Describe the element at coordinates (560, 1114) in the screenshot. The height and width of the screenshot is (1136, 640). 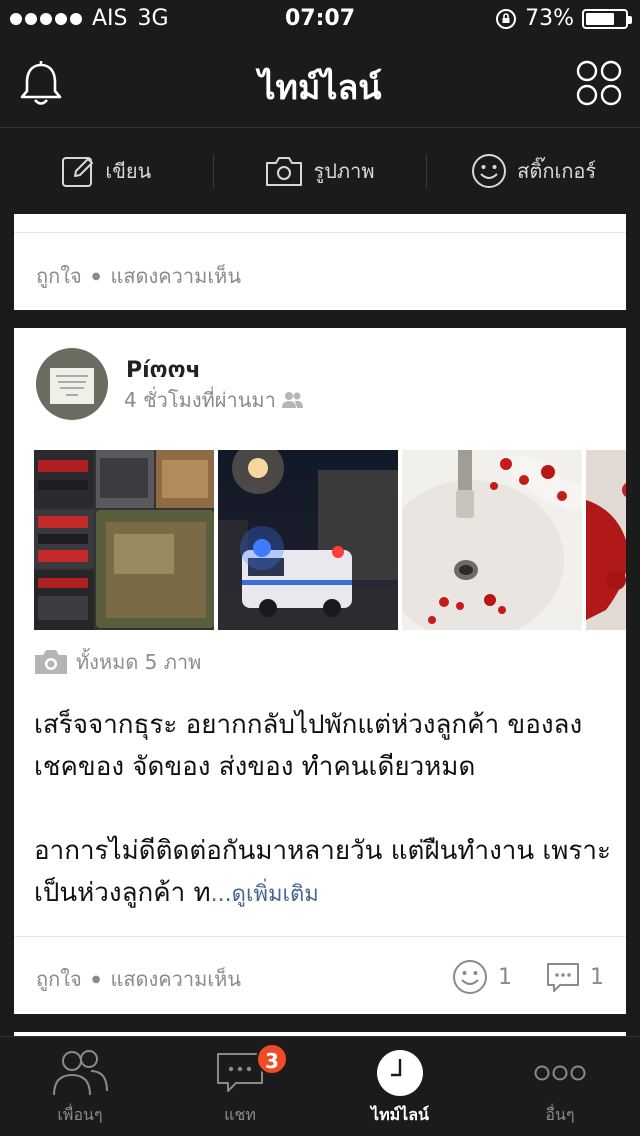
I see `tab-label: อื่นๆ` at that location.